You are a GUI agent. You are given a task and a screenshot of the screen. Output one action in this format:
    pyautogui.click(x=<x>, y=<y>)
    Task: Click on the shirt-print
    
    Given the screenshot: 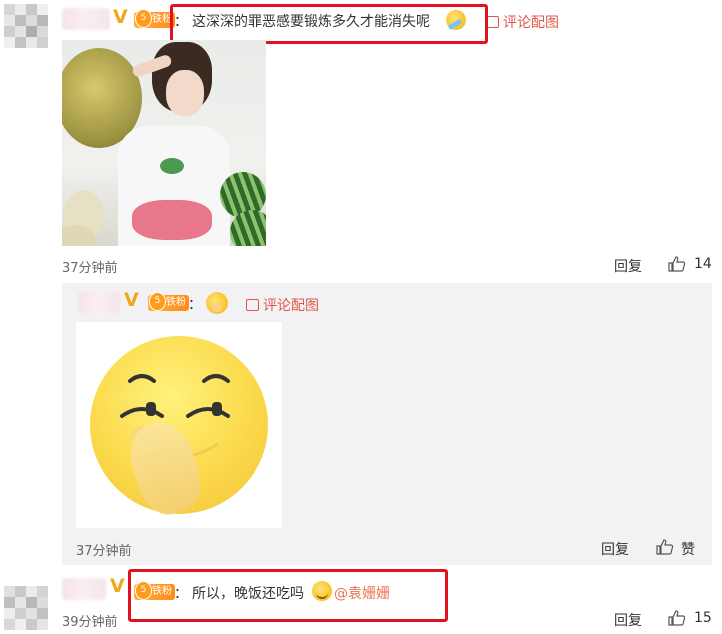 What is the action you would take?
    pyautogui.click(x=172, y=220)
    